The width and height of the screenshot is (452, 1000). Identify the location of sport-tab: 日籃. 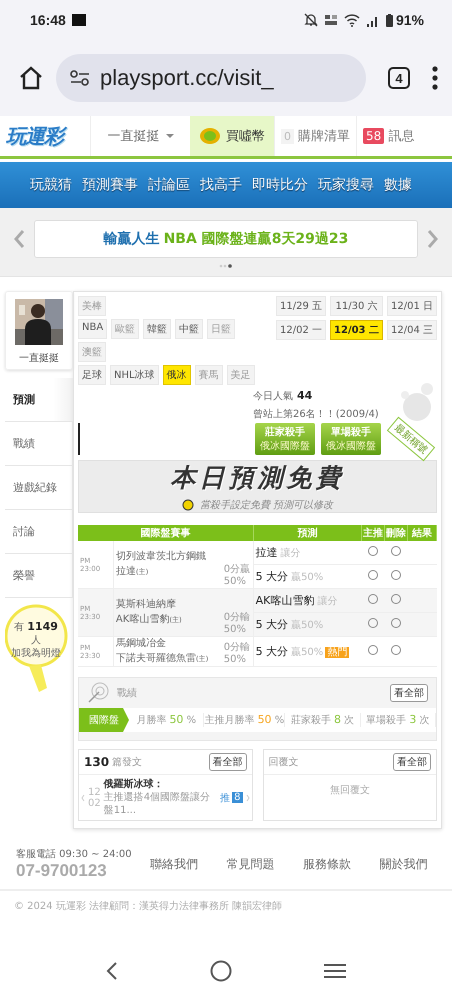
(221, 329).